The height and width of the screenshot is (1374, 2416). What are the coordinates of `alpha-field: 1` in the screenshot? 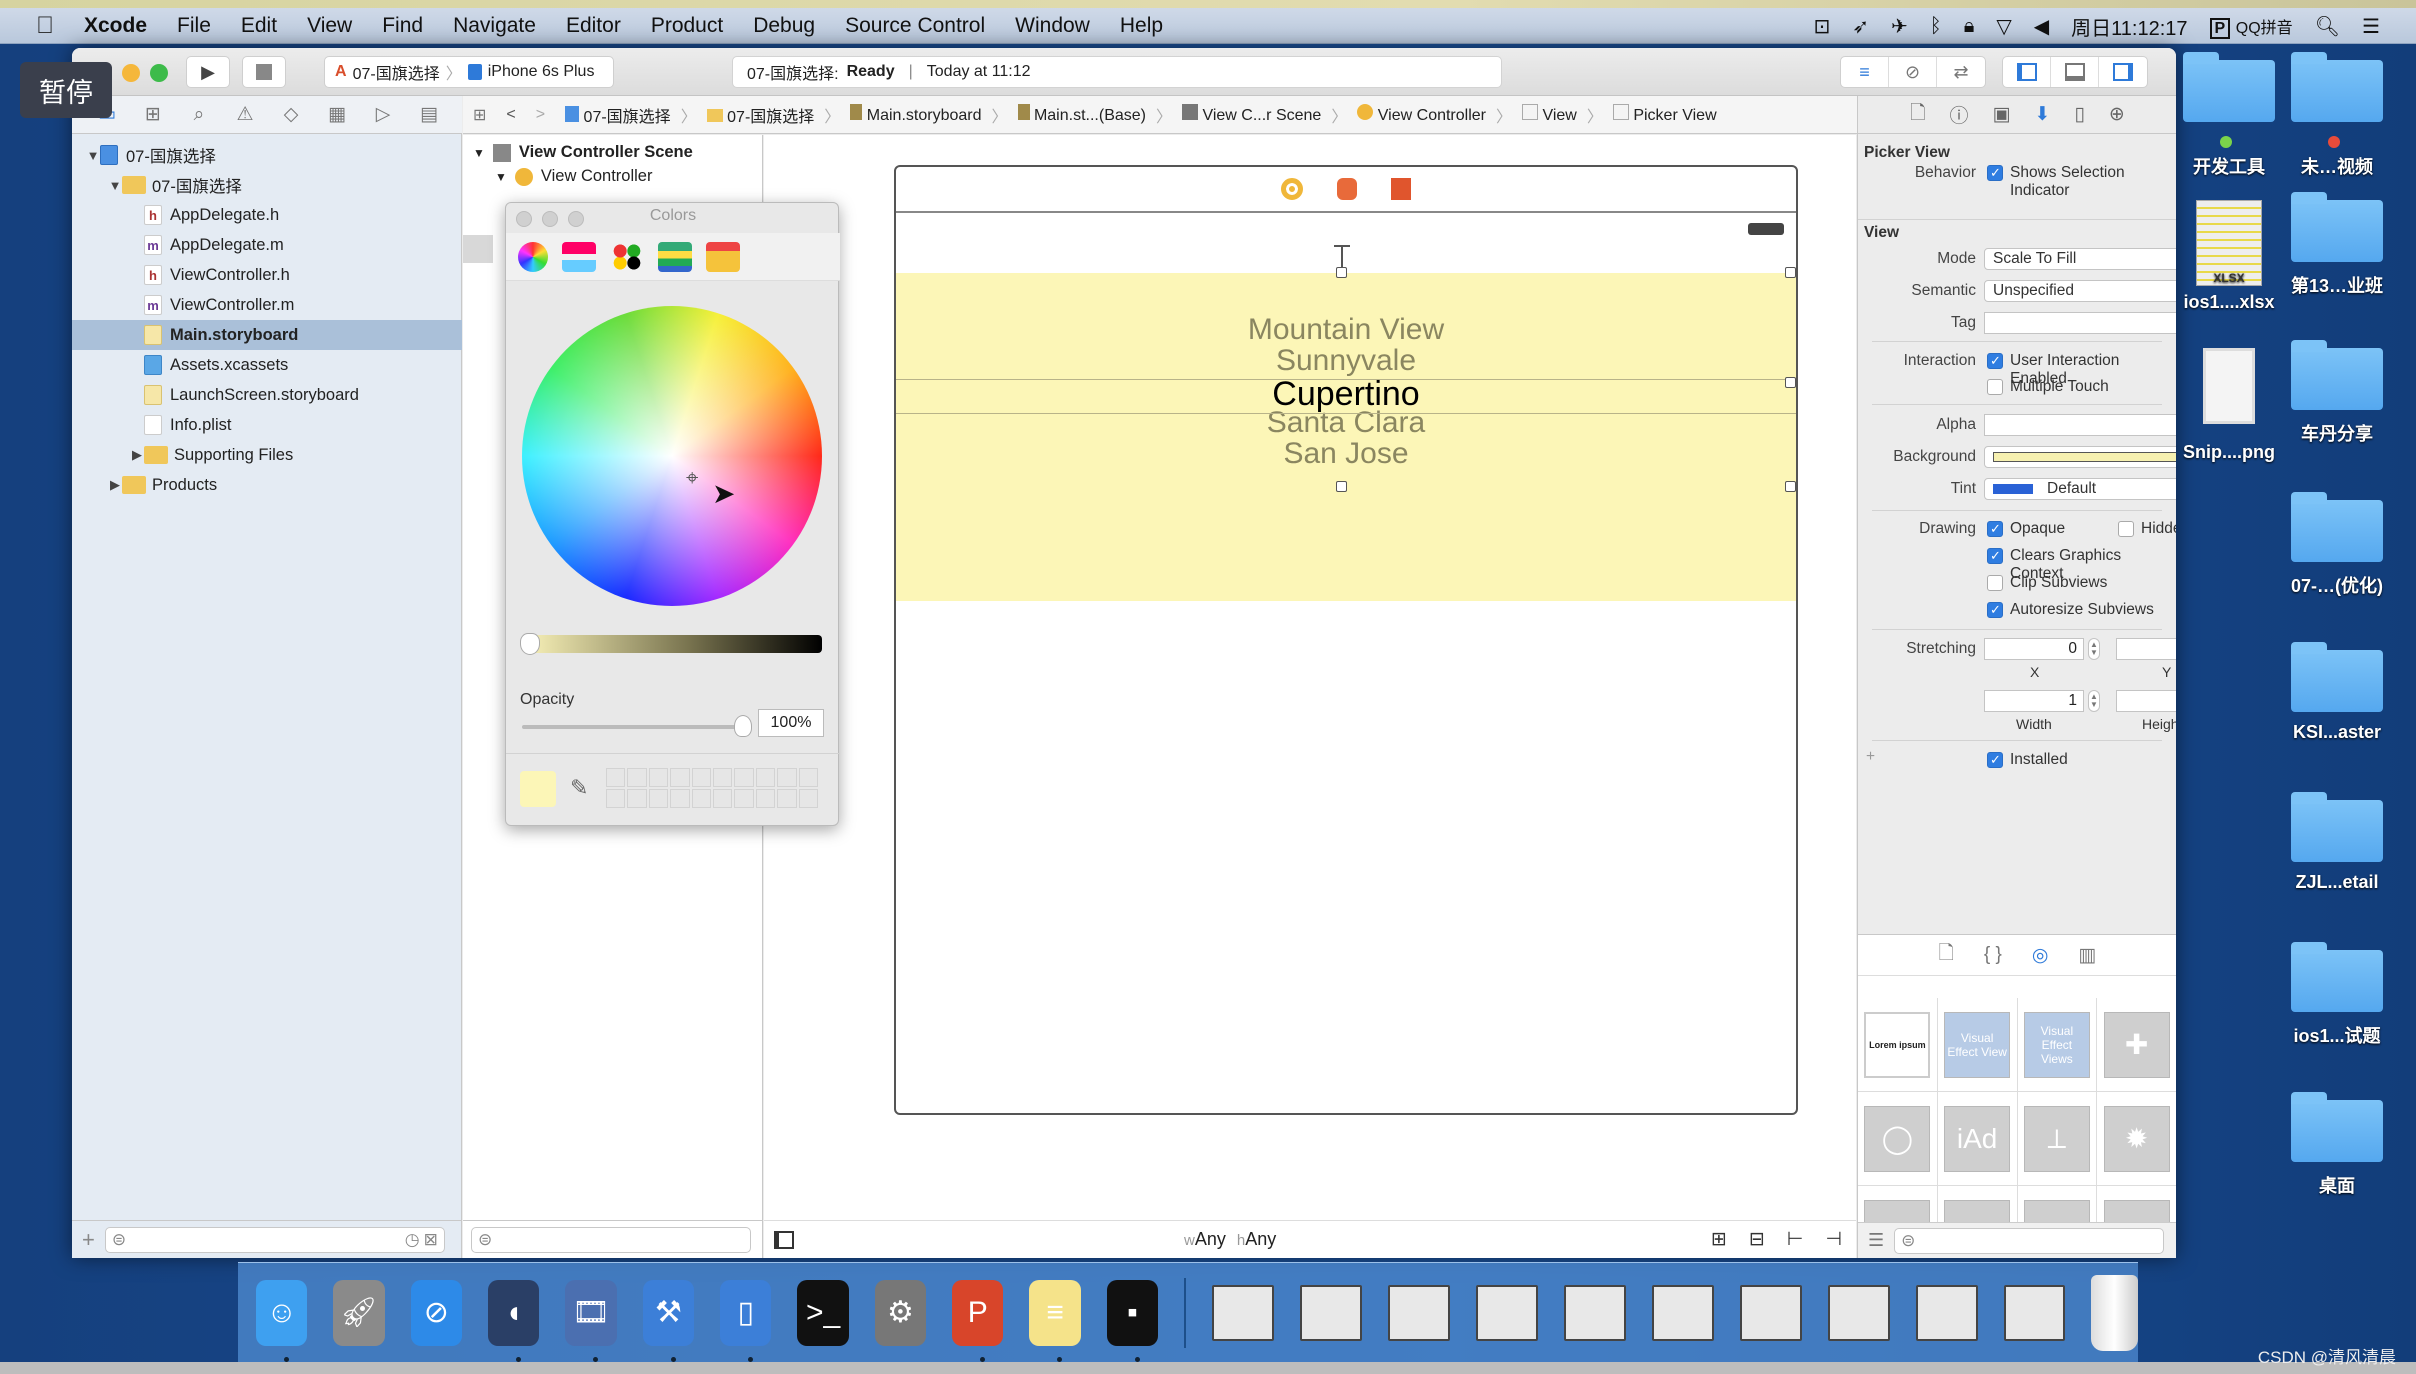 It's located at (2080, 425).